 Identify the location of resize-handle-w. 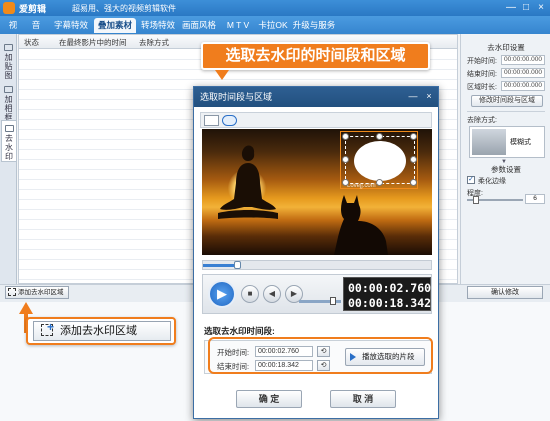
(345, 159).